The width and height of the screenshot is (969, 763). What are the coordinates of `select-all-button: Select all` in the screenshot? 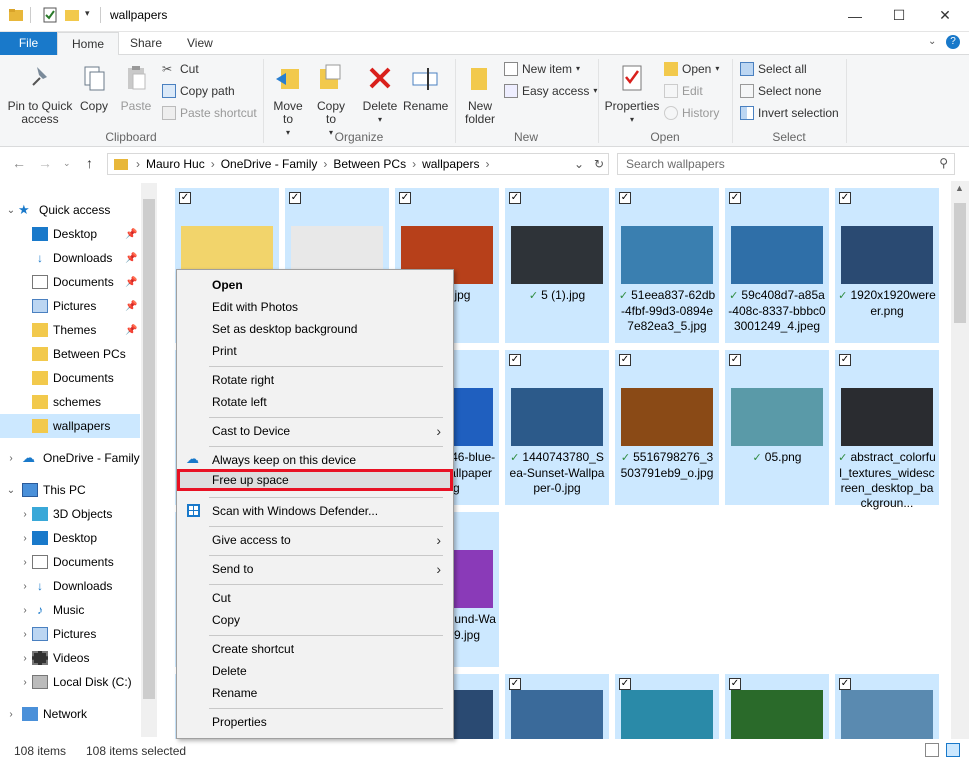 It's located at (773, 69).